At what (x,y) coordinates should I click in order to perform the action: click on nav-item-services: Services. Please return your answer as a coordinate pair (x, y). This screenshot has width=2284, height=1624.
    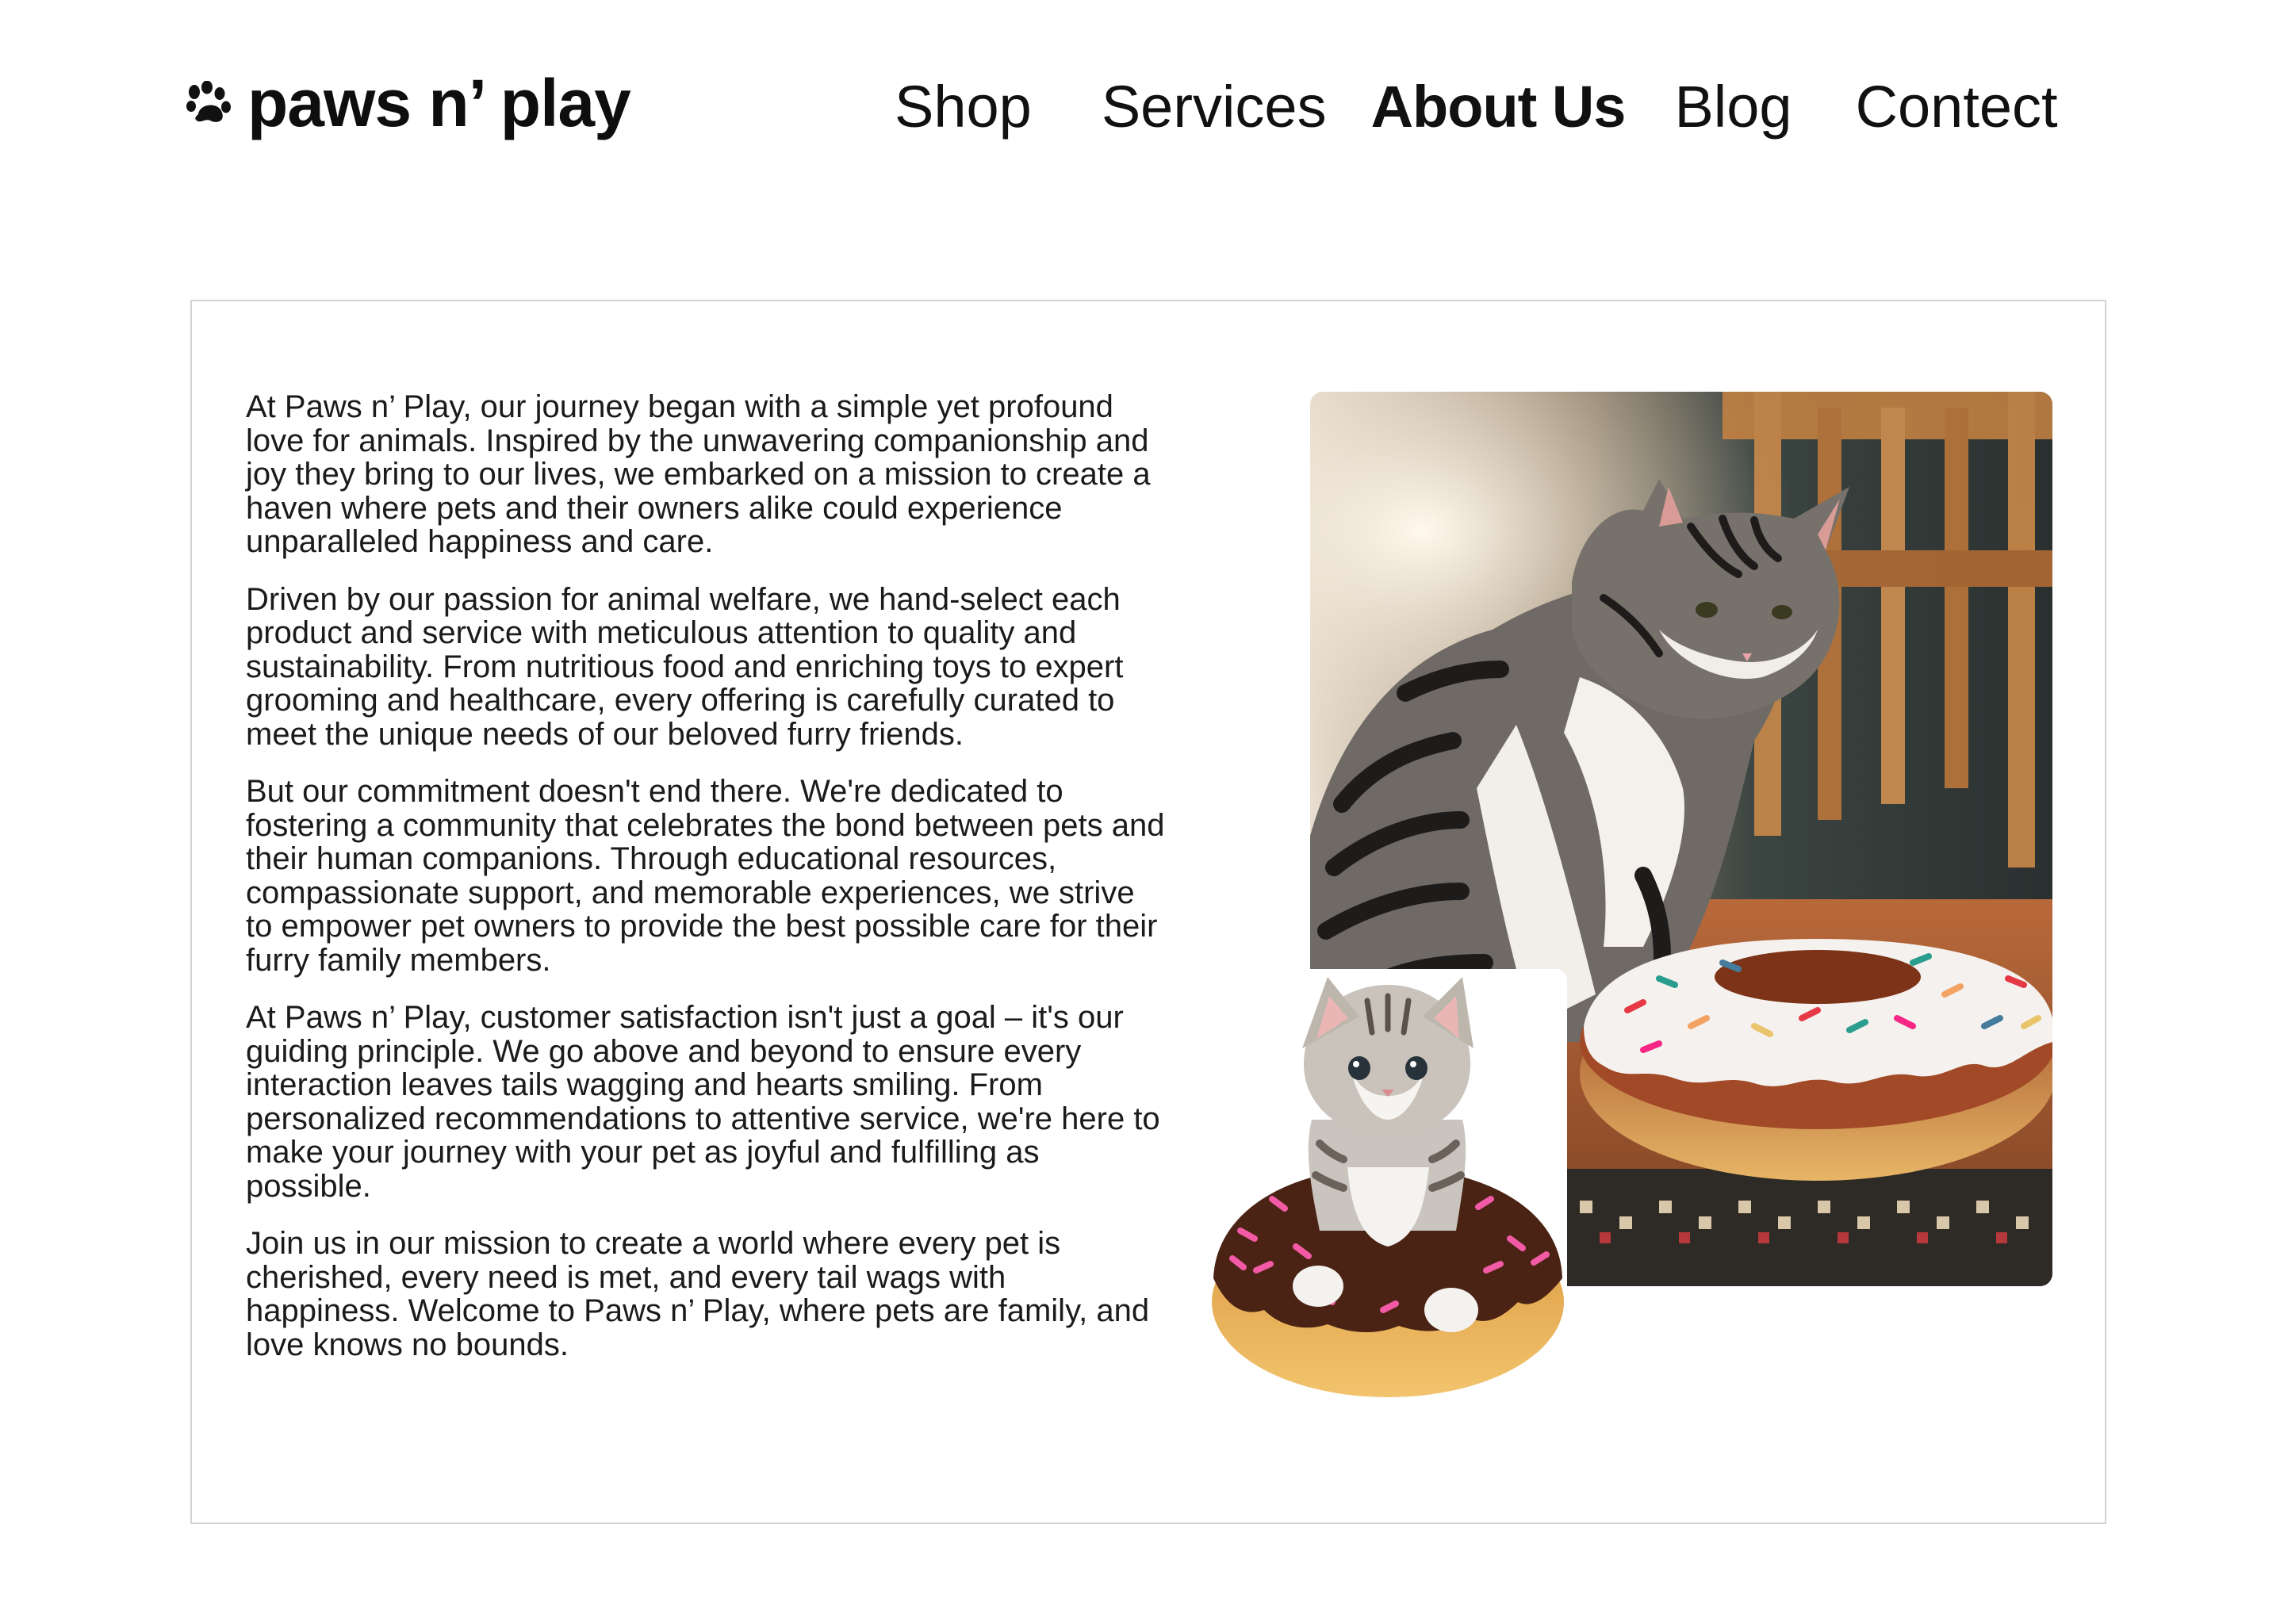
    Looking at the image, I should click on (1214, 106).